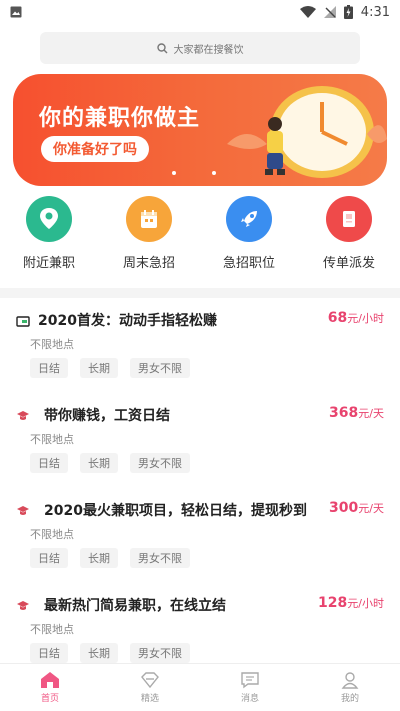 The width and height of the screenshot is (400, 711). What do you see at coordinates (329, 12) in the screenshot?
I see `no-signal-icon` at bounding box center [329, 12].